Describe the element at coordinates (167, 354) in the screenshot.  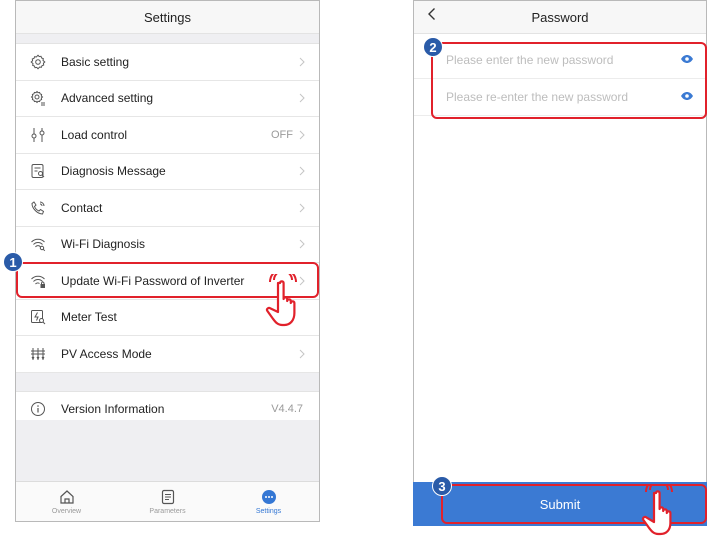
I see `settings-item-pv-access: PV Access Mode` at that location.